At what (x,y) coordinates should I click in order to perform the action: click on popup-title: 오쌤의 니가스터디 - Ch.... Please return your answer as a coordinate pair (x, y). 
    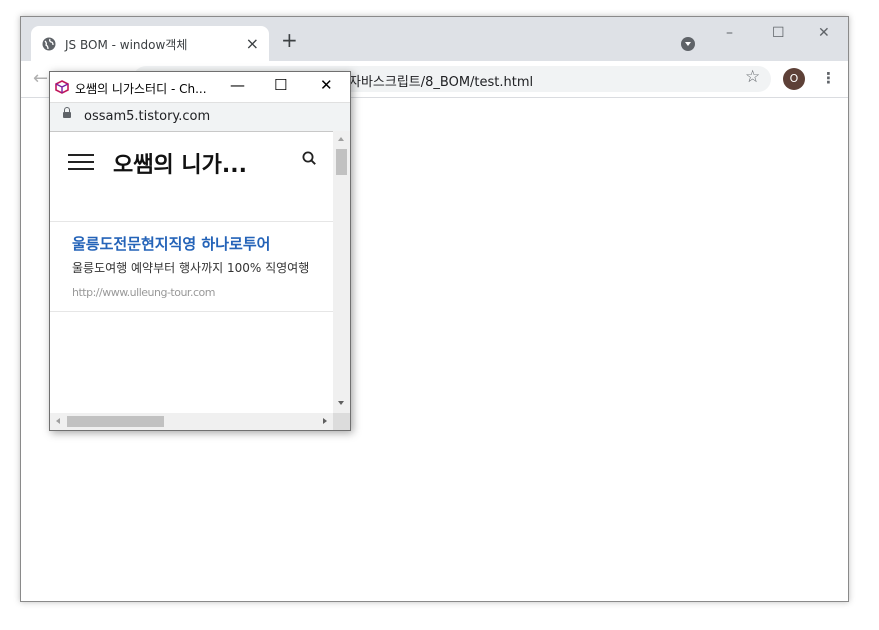
    Looking at the image, I should click on (141, 89).